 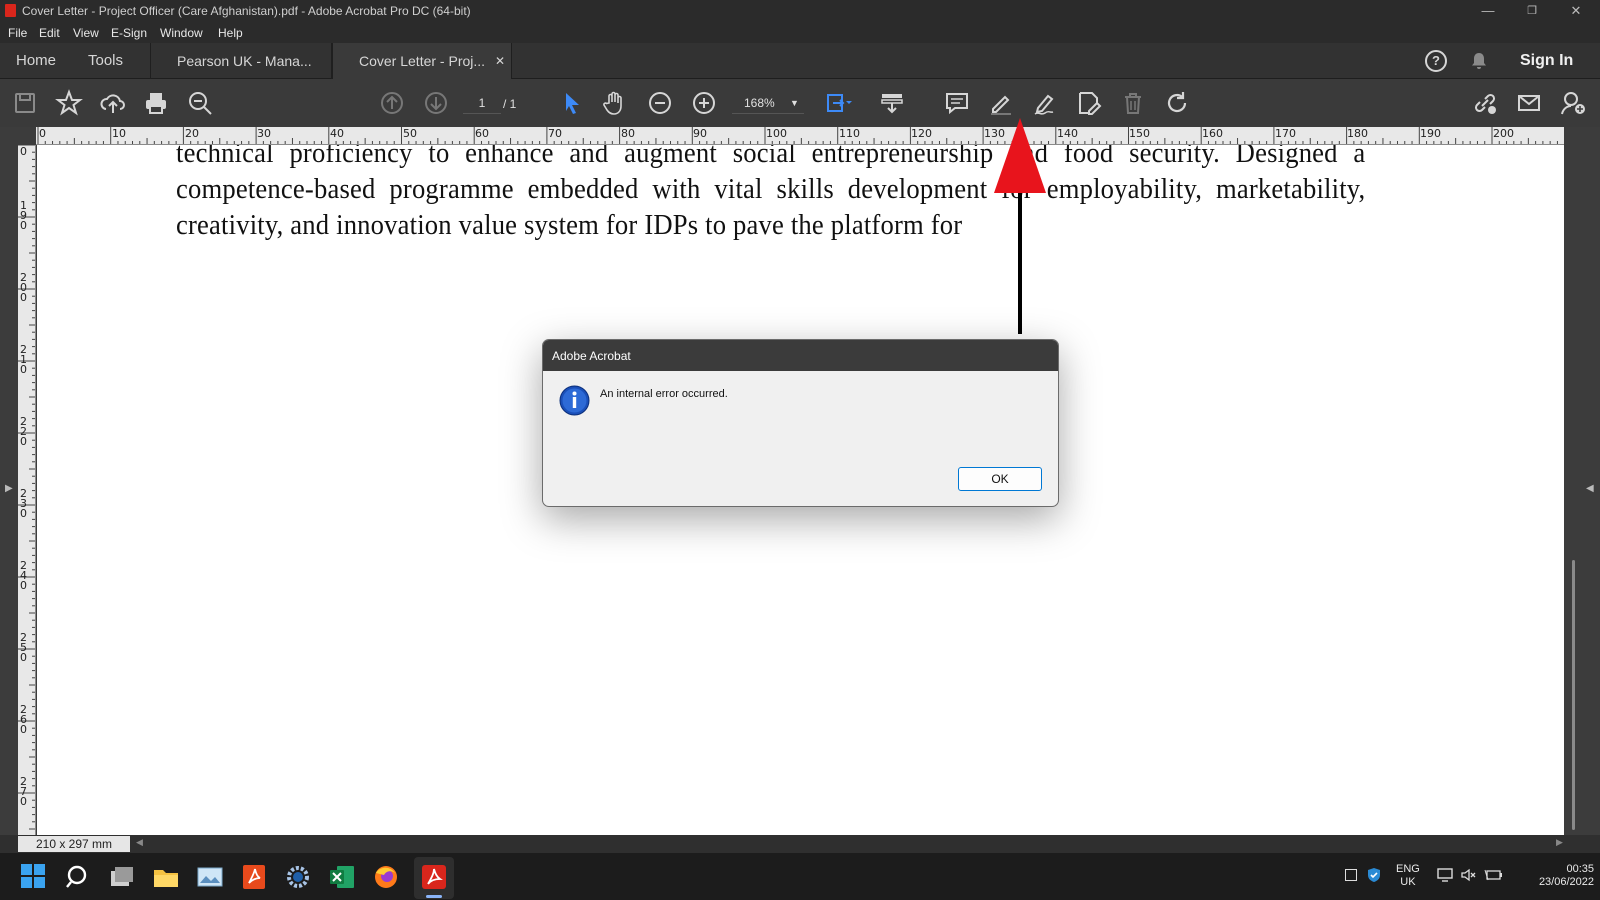 I want to click on help-icon: ?, so click(x=1436, y=61).